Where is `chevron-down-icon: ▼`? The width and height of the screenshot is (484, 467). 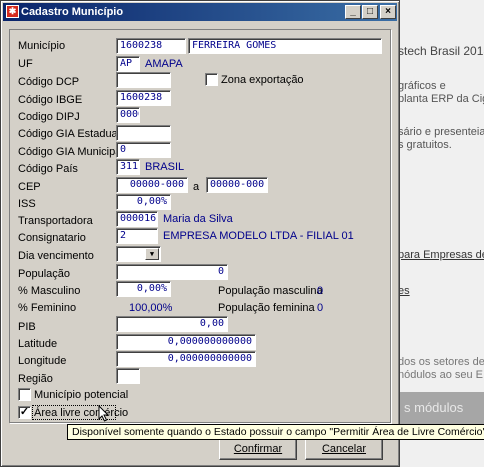 chevron-down-icon: ▼ is located at coordinates (152, 254).